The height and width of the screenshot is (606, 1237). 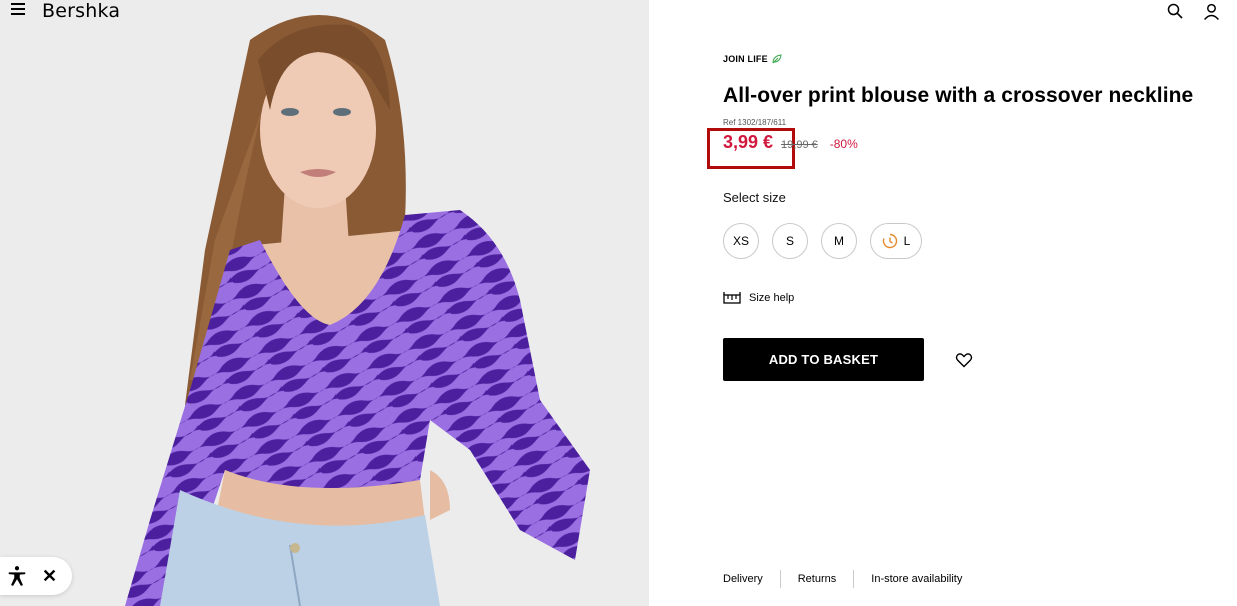 What do you see at coordinates (17, 576) in the screenshot?
I see `accessibility-icon` at bounding box center [17, 576].